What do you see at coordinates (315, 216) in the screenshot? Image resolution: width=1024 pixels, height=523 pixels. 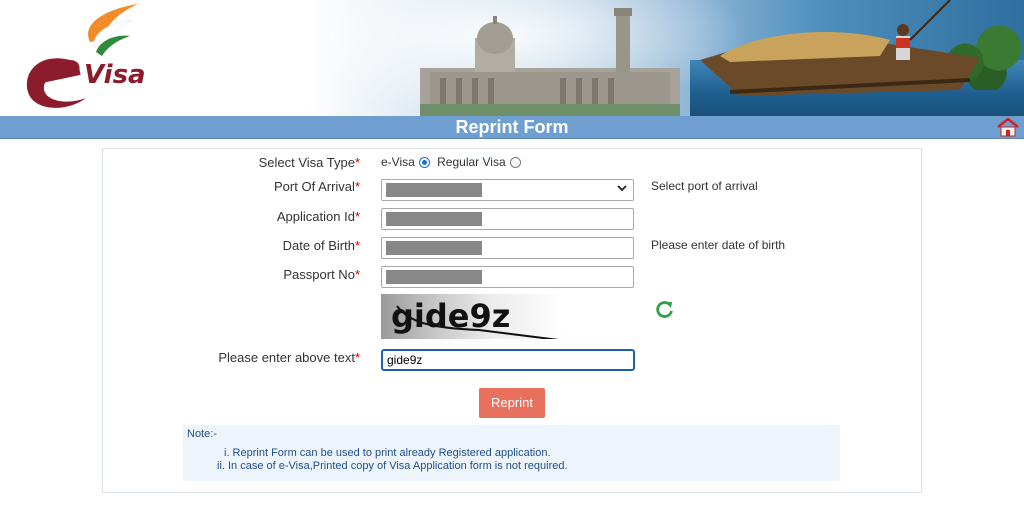 I see `application-id-label-text: Application Id` at bounding box center [315, 216].